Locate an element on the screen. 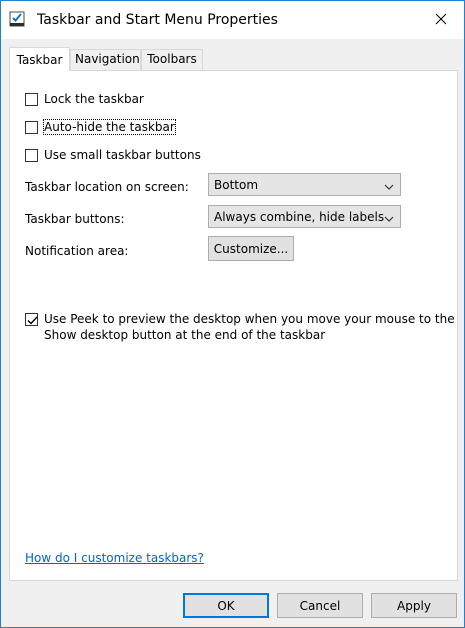  buttons-label: Taskbar buttons: is located at coordinates (75, 219).